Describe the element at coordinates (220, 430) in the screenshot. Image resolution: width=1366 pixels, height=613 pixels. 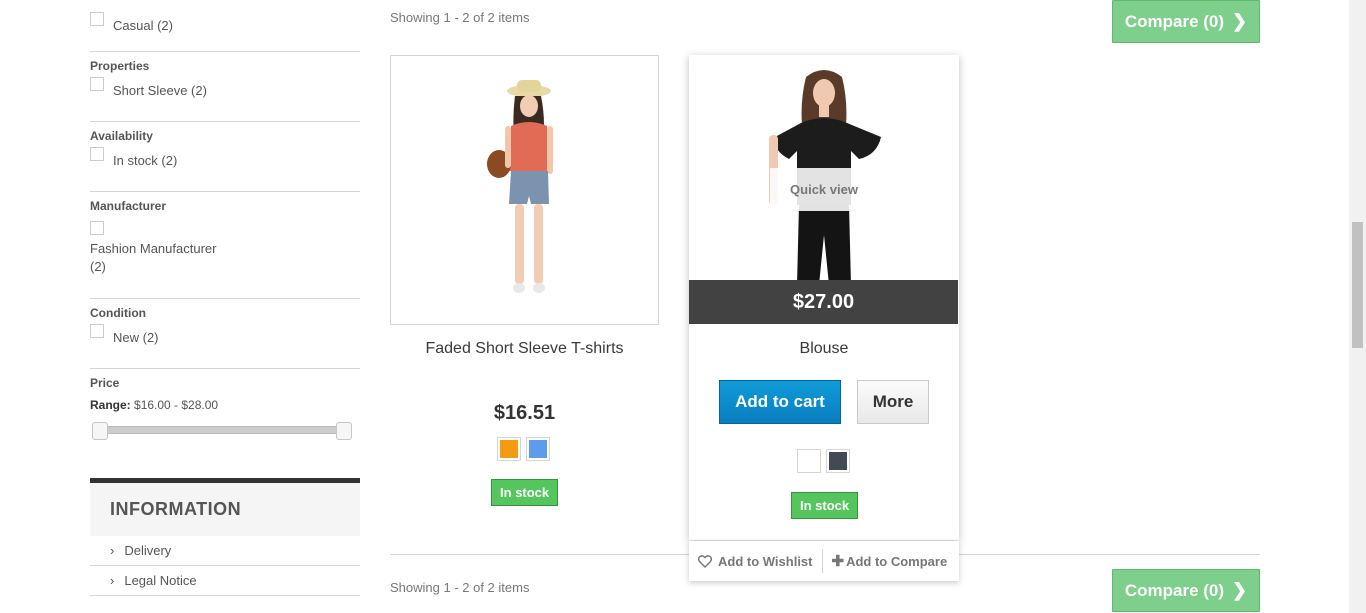
I see `price-slider-track` at that location.